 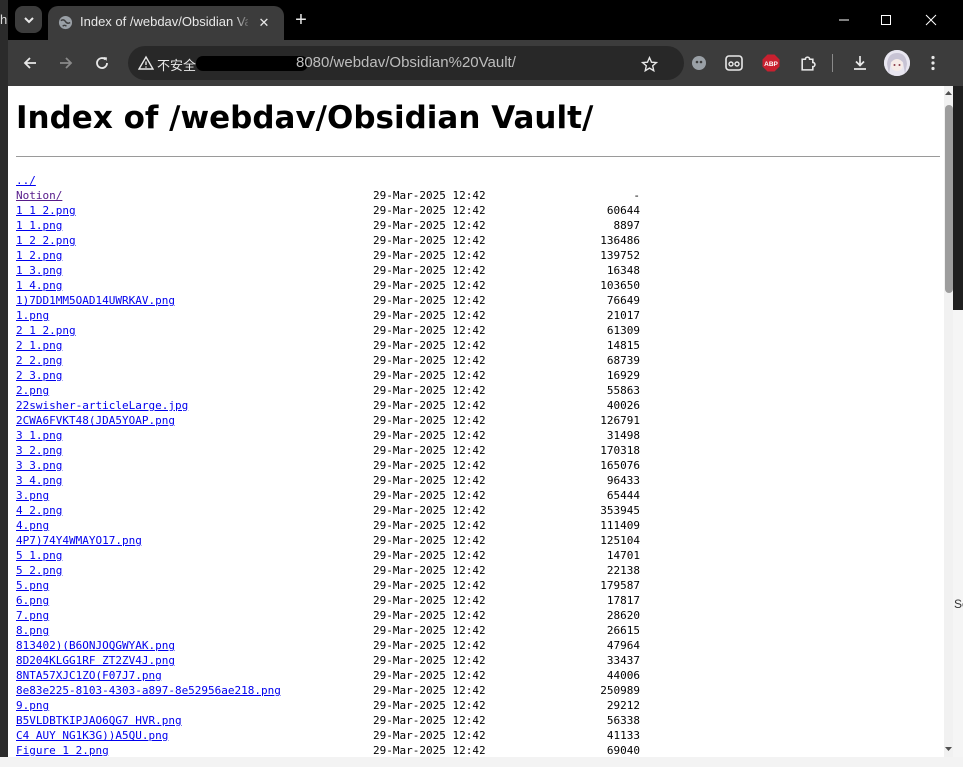 I want to click on adblock-icon: ABP, so click(x=771, y=63).